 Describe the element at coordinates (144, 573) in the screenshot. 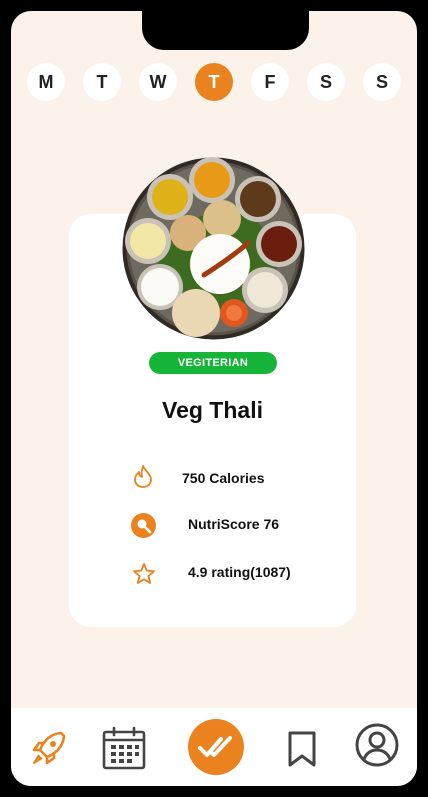

I see `star-icon` at that location.